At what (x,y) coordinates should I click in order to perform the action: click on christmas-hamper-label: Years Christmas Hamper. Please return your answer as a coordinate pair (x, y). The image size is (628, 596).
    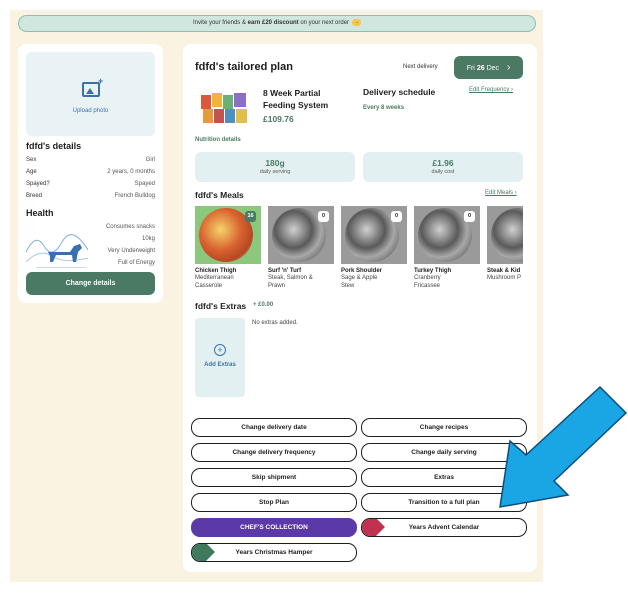
    Looking at the image, I should click on (274, 552).